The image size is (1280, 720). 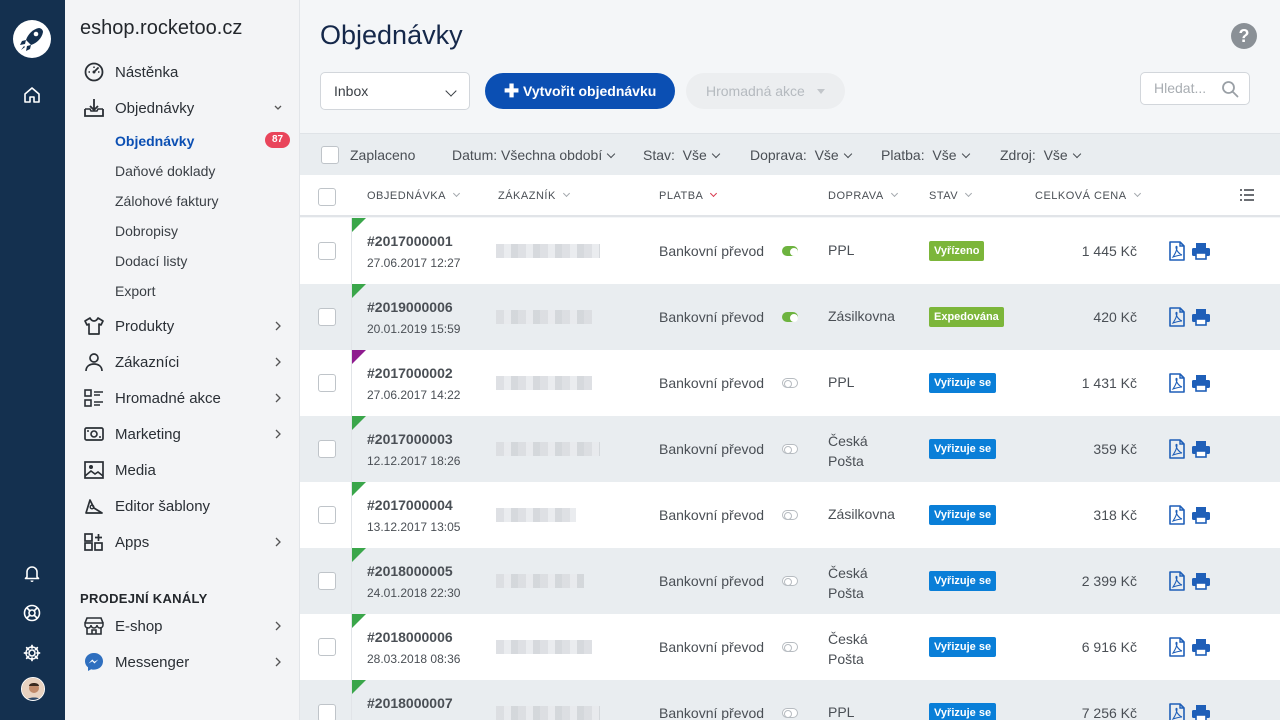 I want to click on order-number-link: #2017000004, so click(x=410, y=505).